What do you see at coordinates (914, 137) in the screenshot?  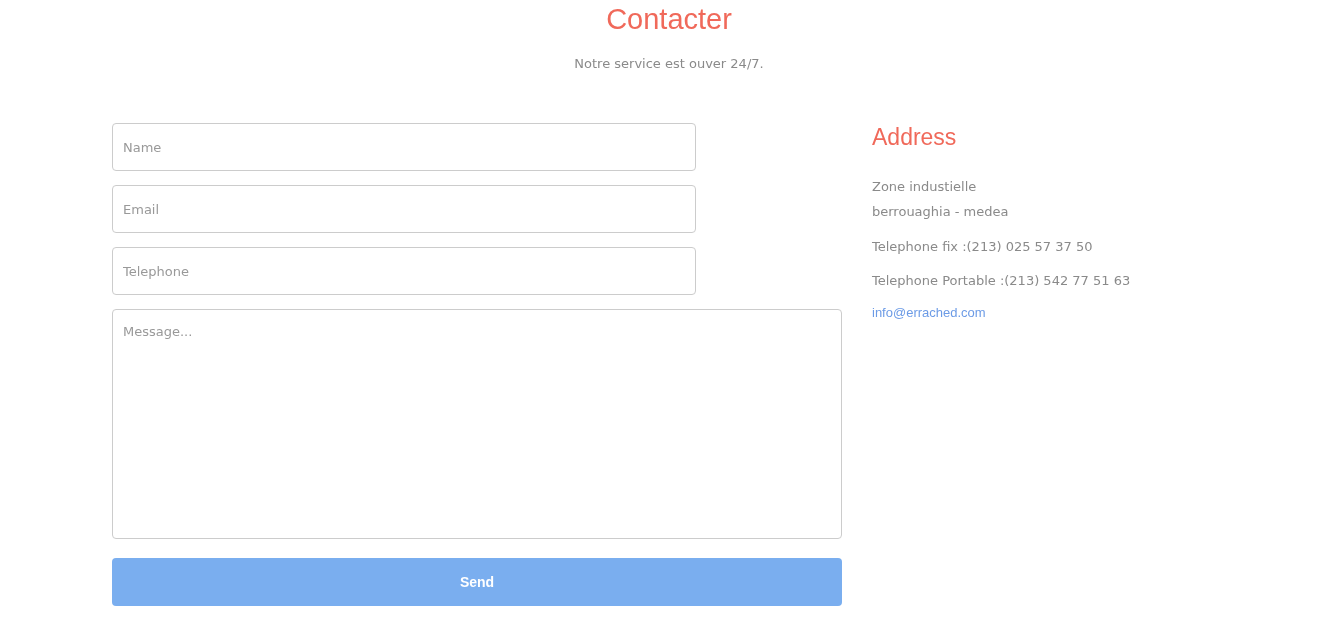 I see `address-title: Address` at bounding box center [914, 137].